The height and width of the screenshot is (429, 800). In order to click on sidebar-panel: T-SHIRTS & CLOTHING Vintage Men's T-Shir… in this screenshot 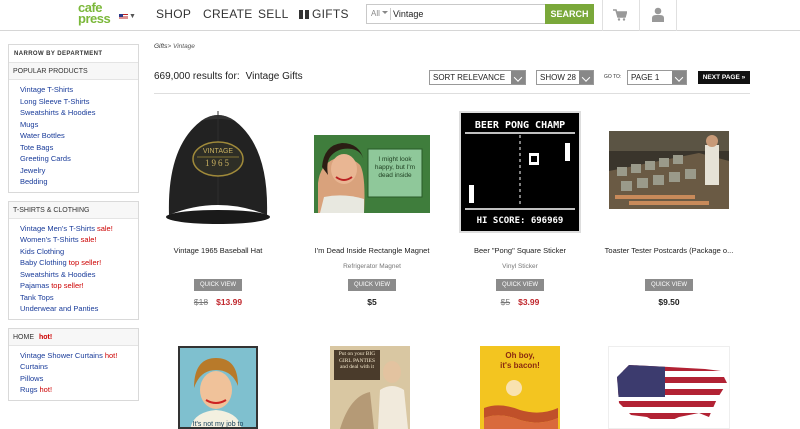, I will do `click(73, 260)`.